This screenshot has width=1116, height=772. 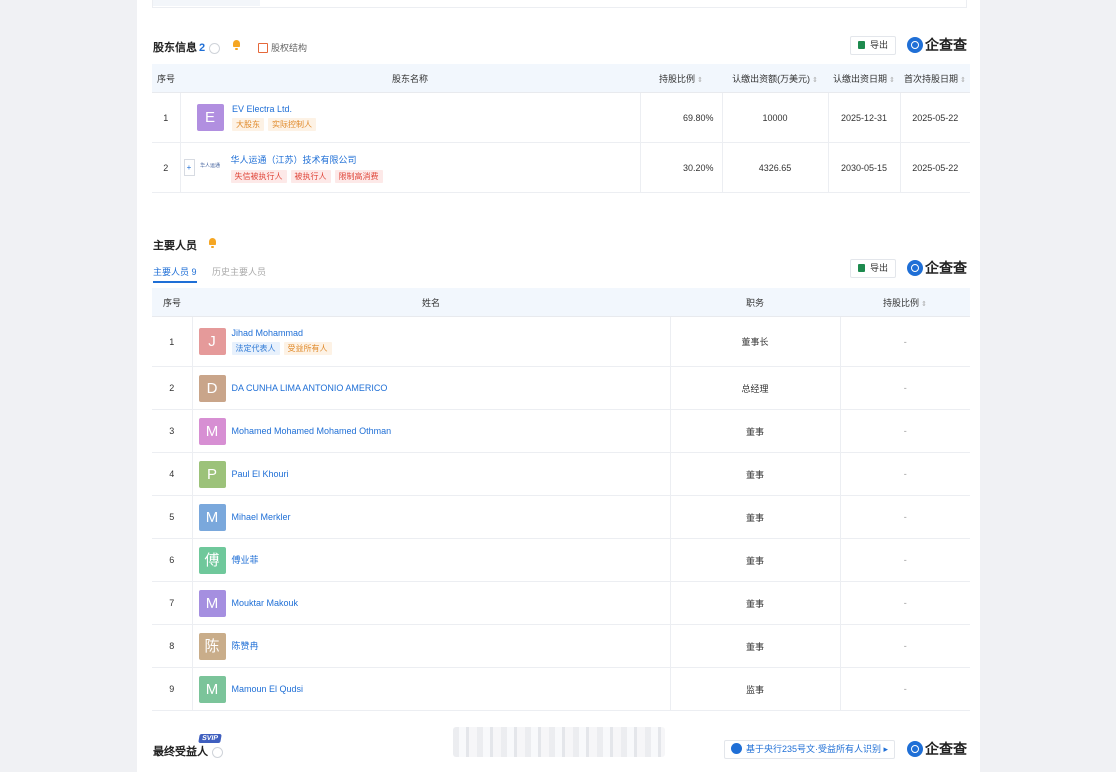 What do you see at coordinates (559, 4) in the screenshot?
I see `previous-section-edge` at bounding box center [559, 4].